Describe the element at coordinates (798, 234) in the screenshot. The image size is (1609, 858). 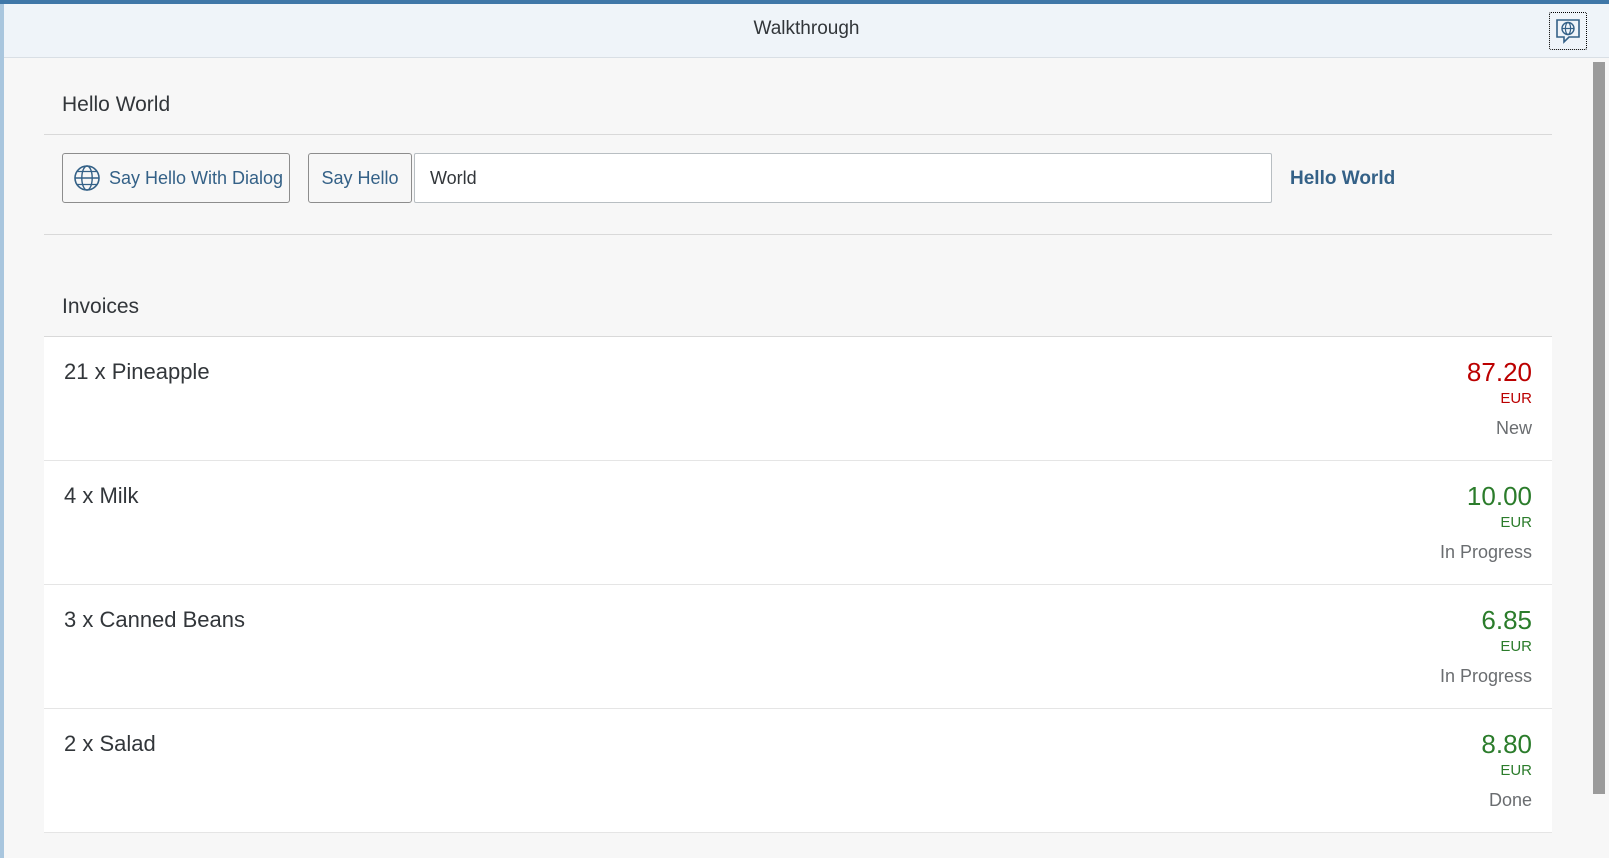
I see `hello-panel-bottom-divider` at that location.